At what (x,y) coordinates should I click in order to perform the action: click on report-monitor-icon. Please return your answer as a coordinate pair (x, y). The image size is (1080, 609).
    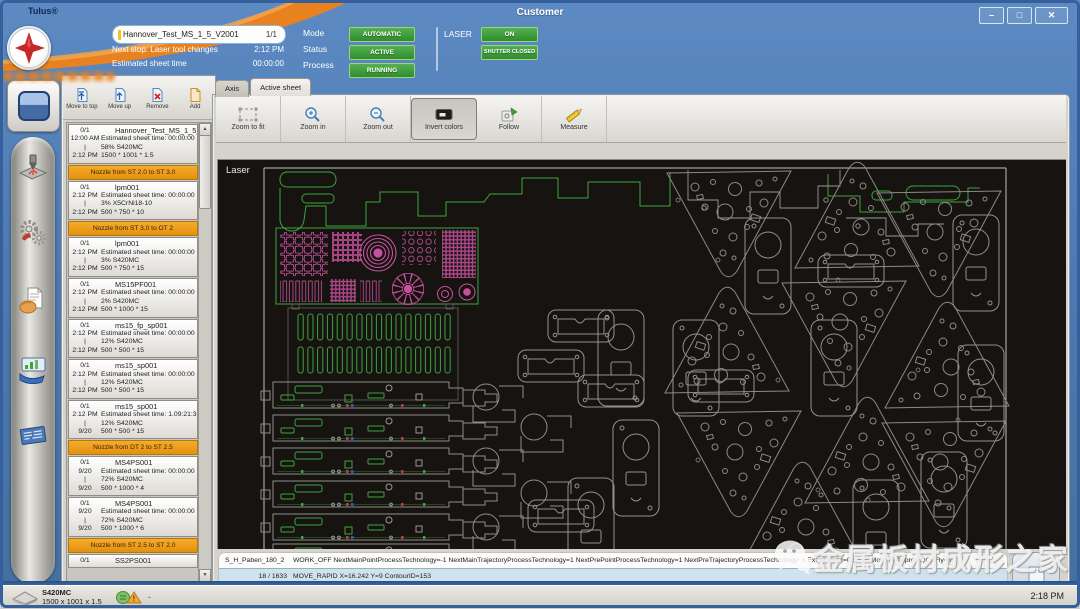
    Looking at the image, I should click on (33, 369).